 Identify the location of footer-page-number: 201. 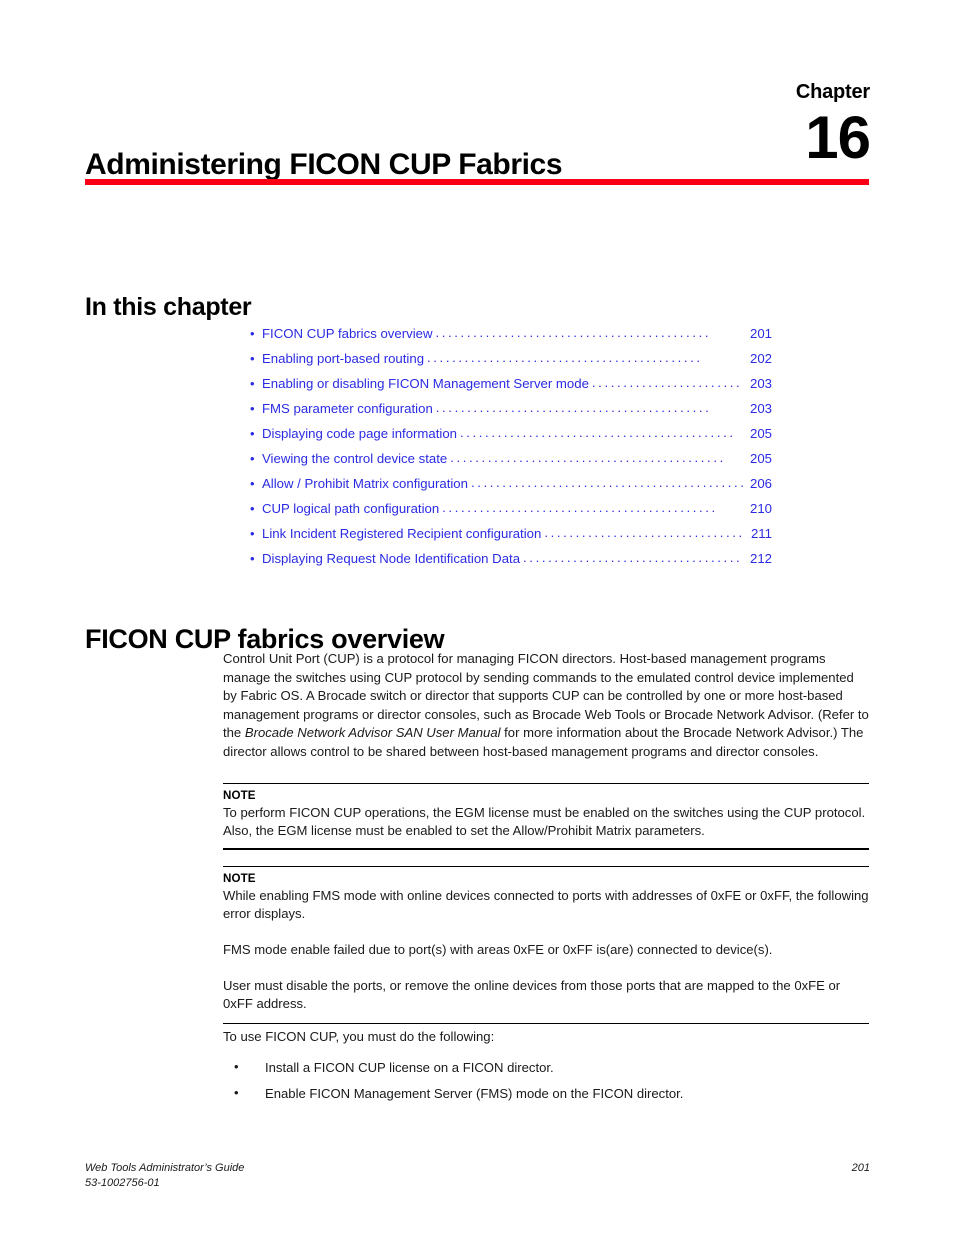
(860, 1168).